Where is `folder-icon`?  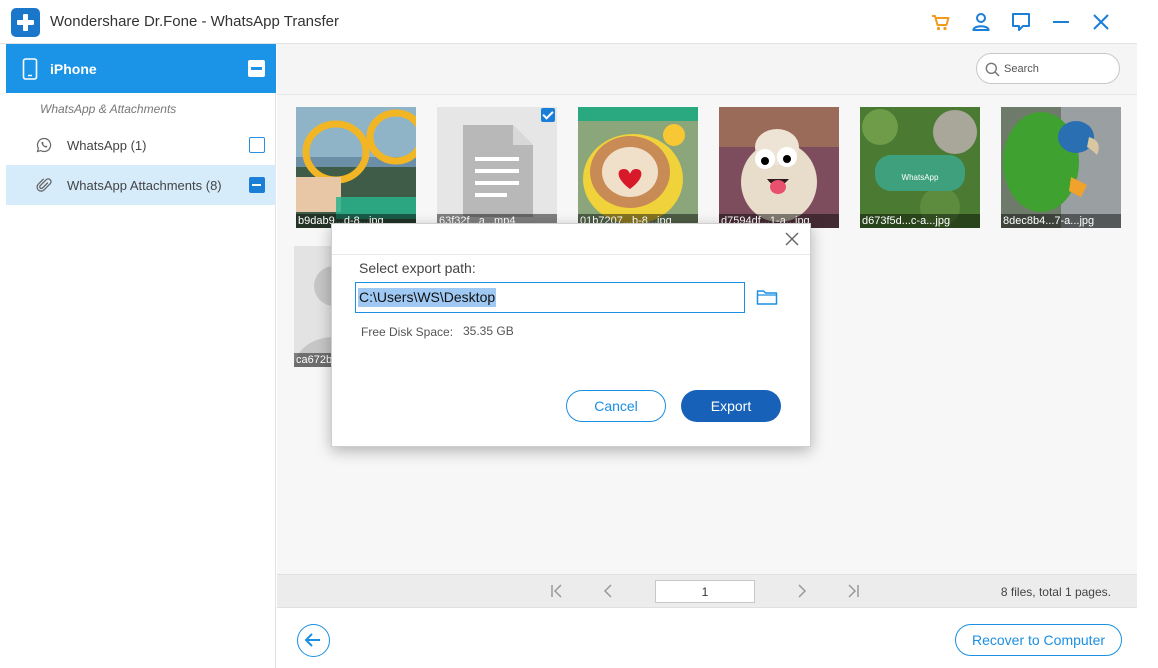
folder-icon is located at coordinates (767, 297).